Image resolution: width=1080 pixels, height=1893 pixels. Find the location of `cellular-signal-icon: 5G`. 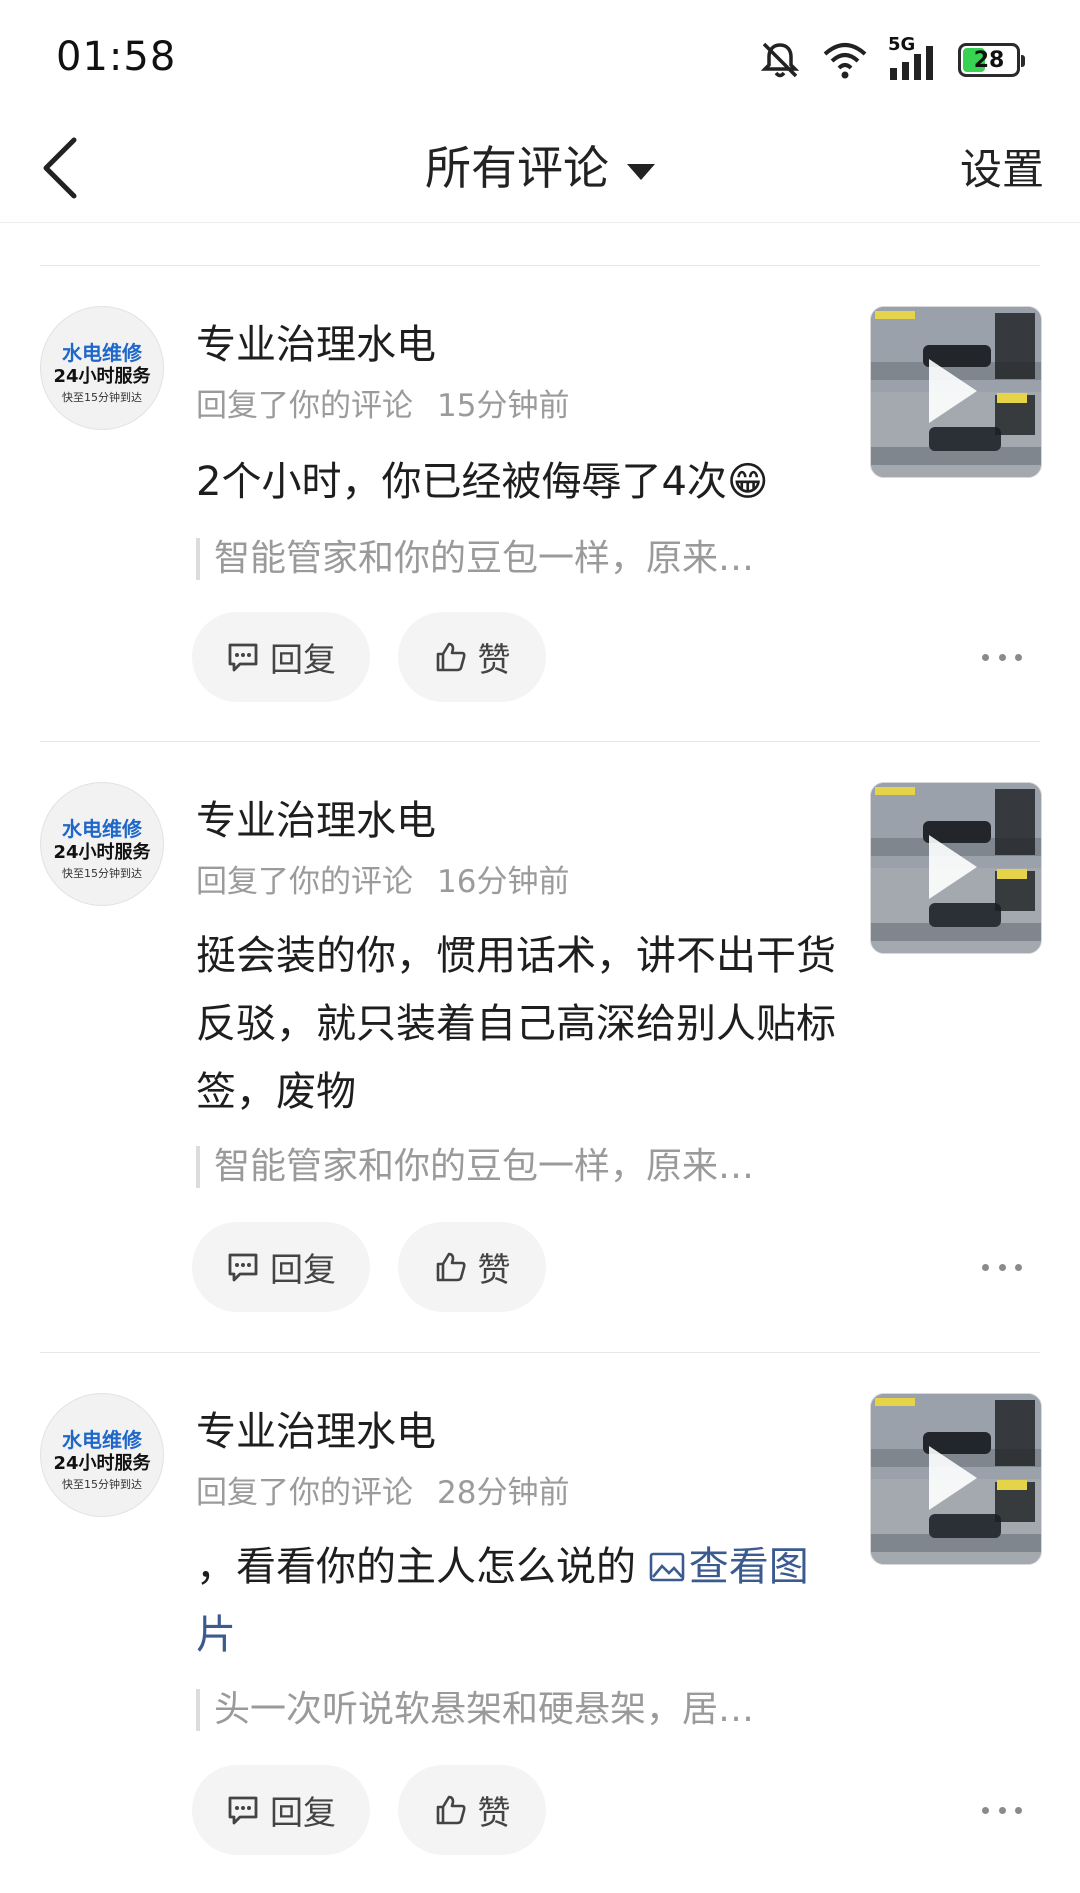

cellular-signal-icon: 5G is located at coordinates (913, 58).